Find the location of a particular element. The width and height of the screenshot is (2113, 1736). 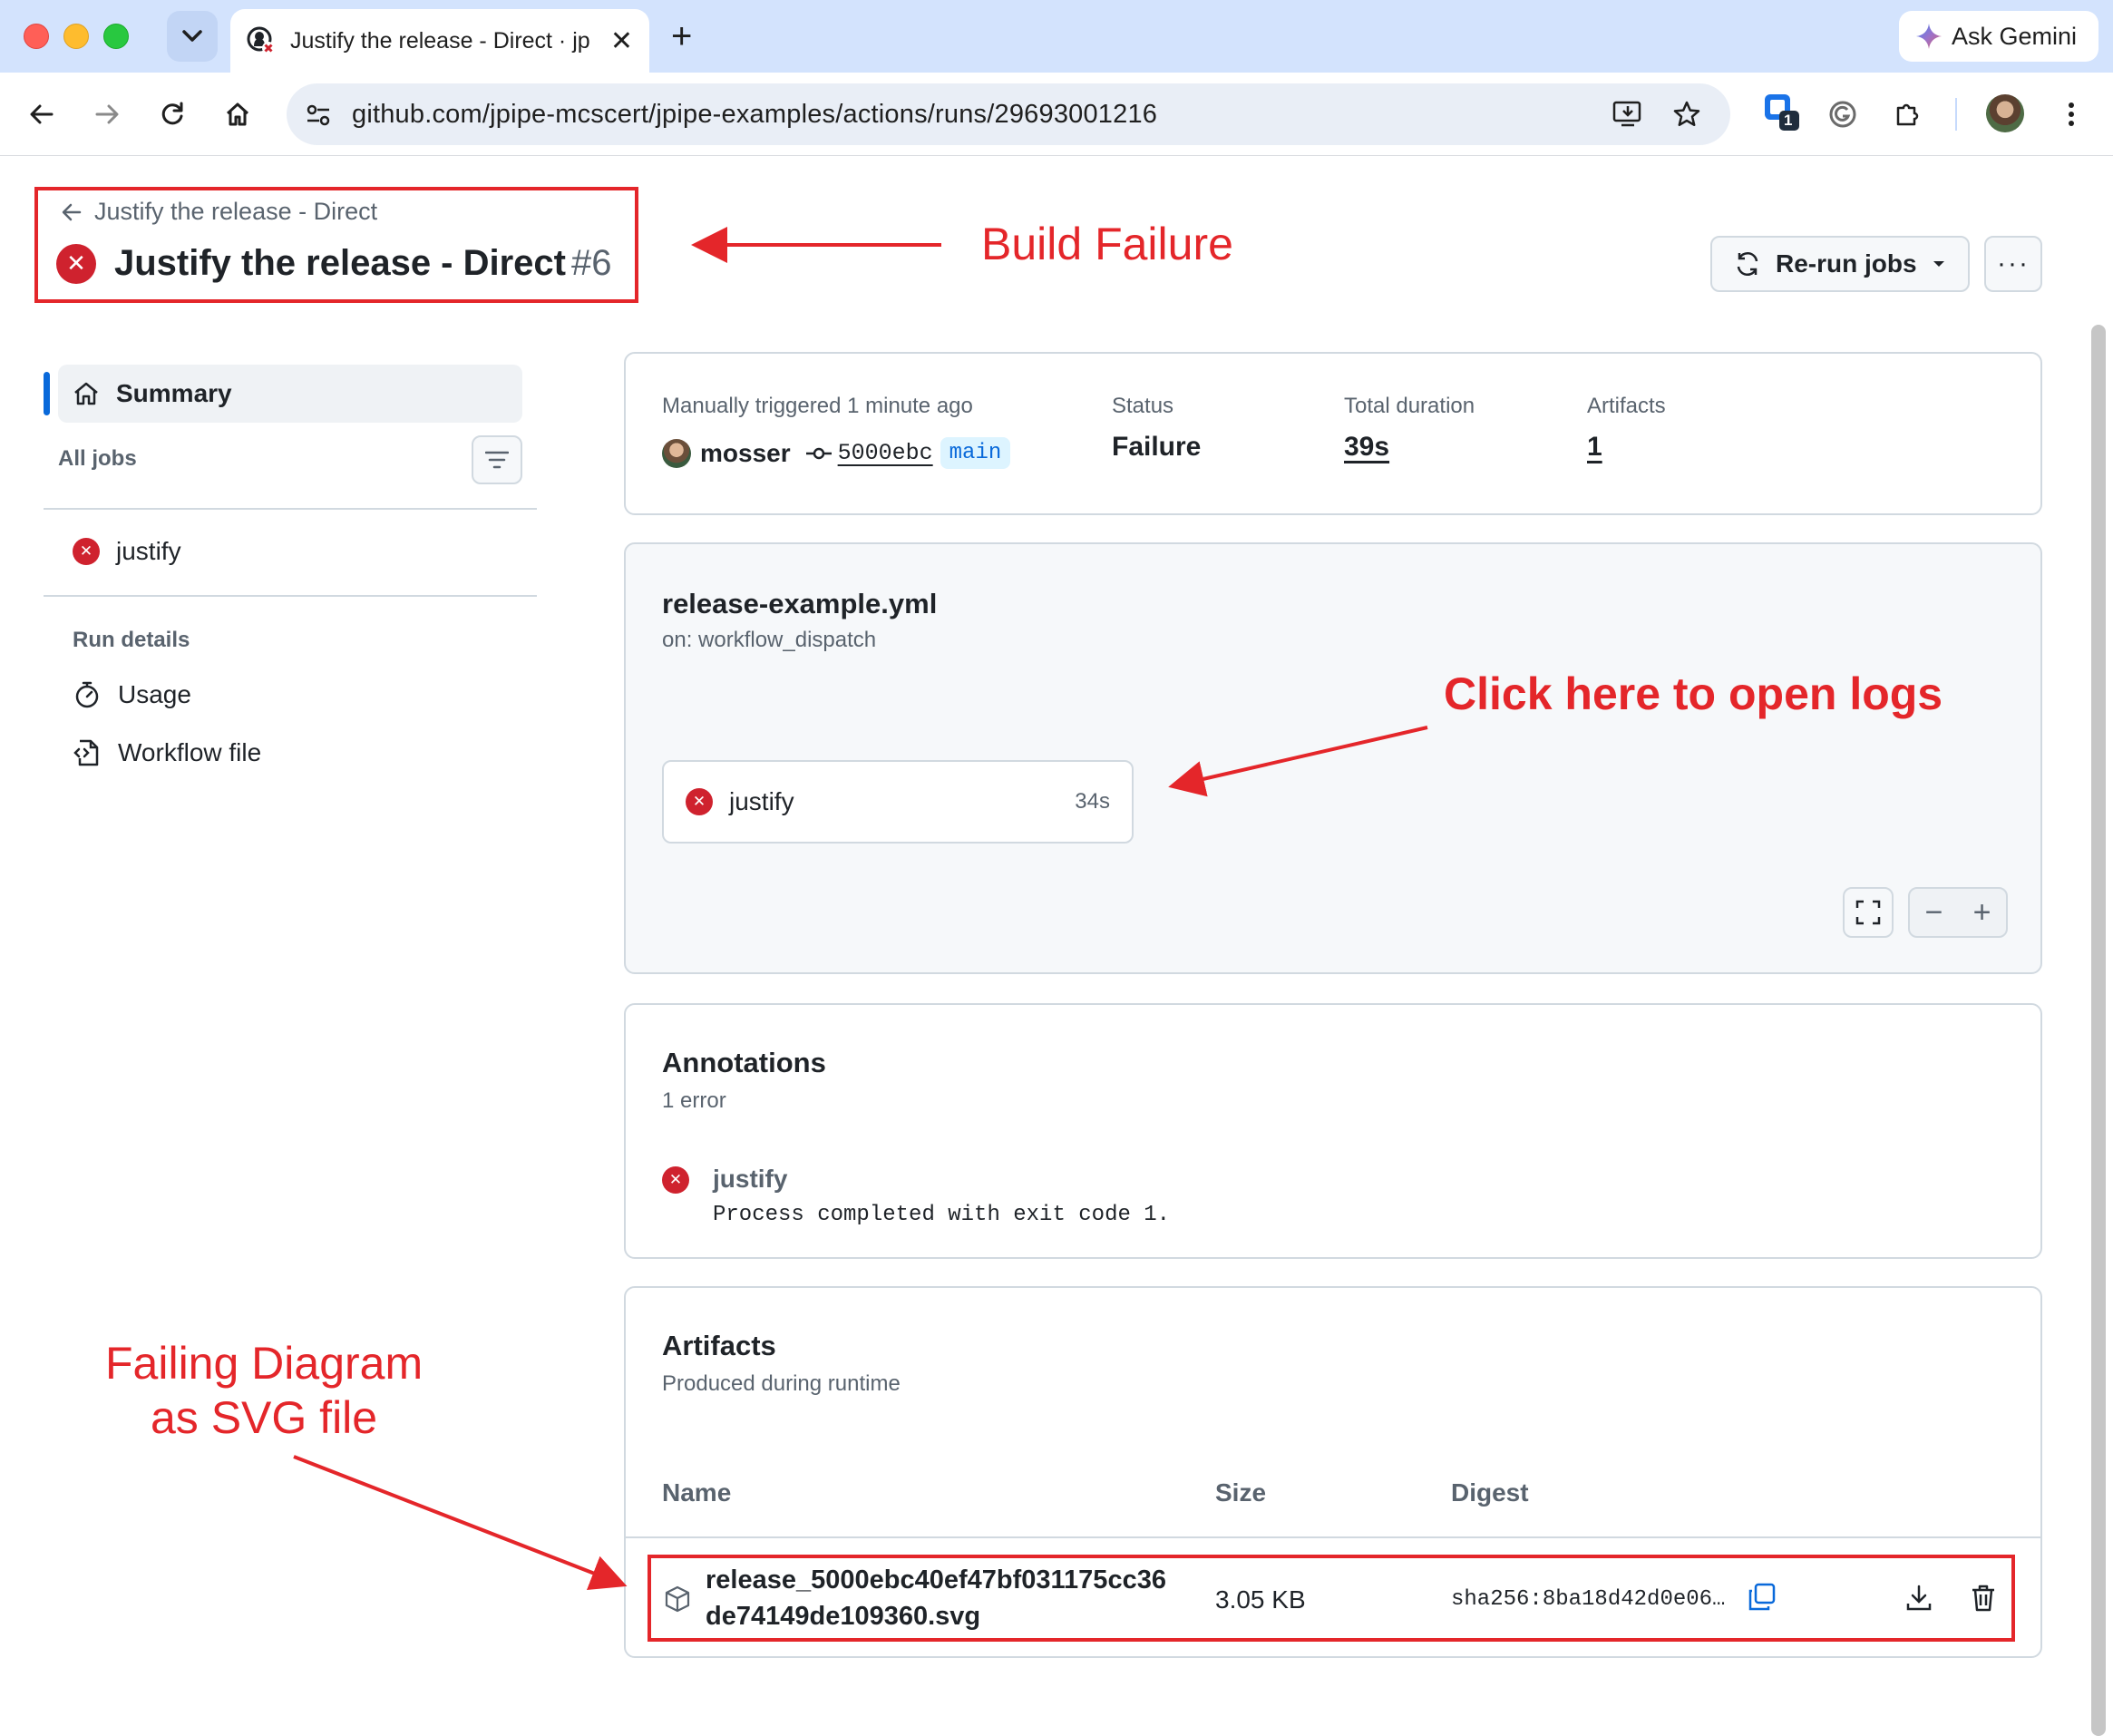

duration-label: Total duration is located at coordinates (1409, 406).